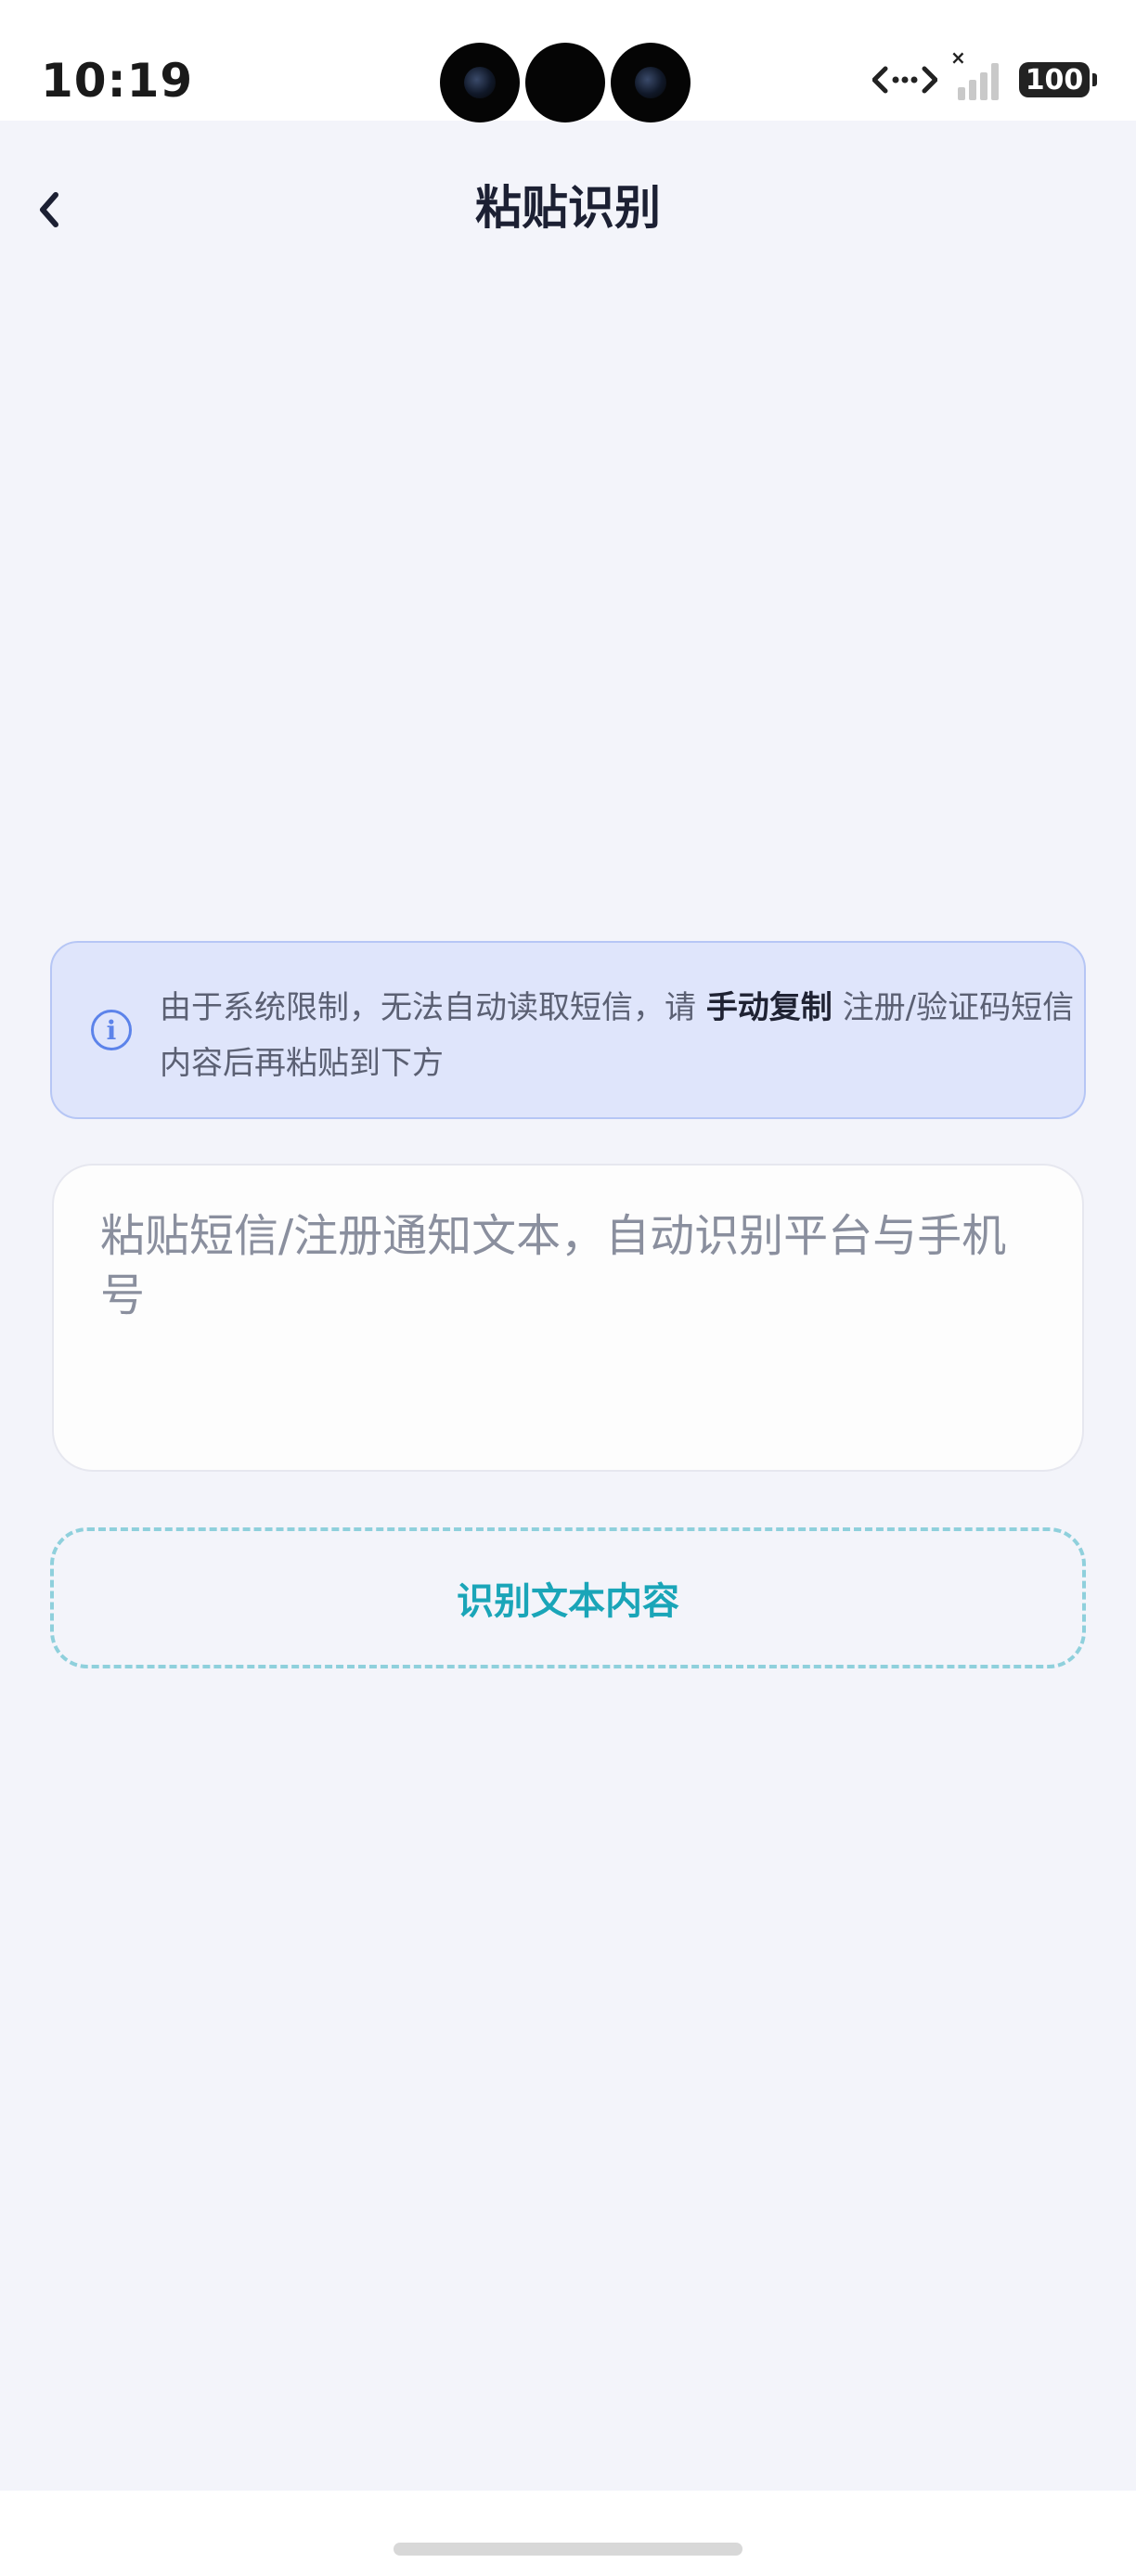 The height and width of the screenshot is (2576, 1136). Describe the element at coordinates (568, 2533) in the screenshot. I see `bottom-bar` at that location.